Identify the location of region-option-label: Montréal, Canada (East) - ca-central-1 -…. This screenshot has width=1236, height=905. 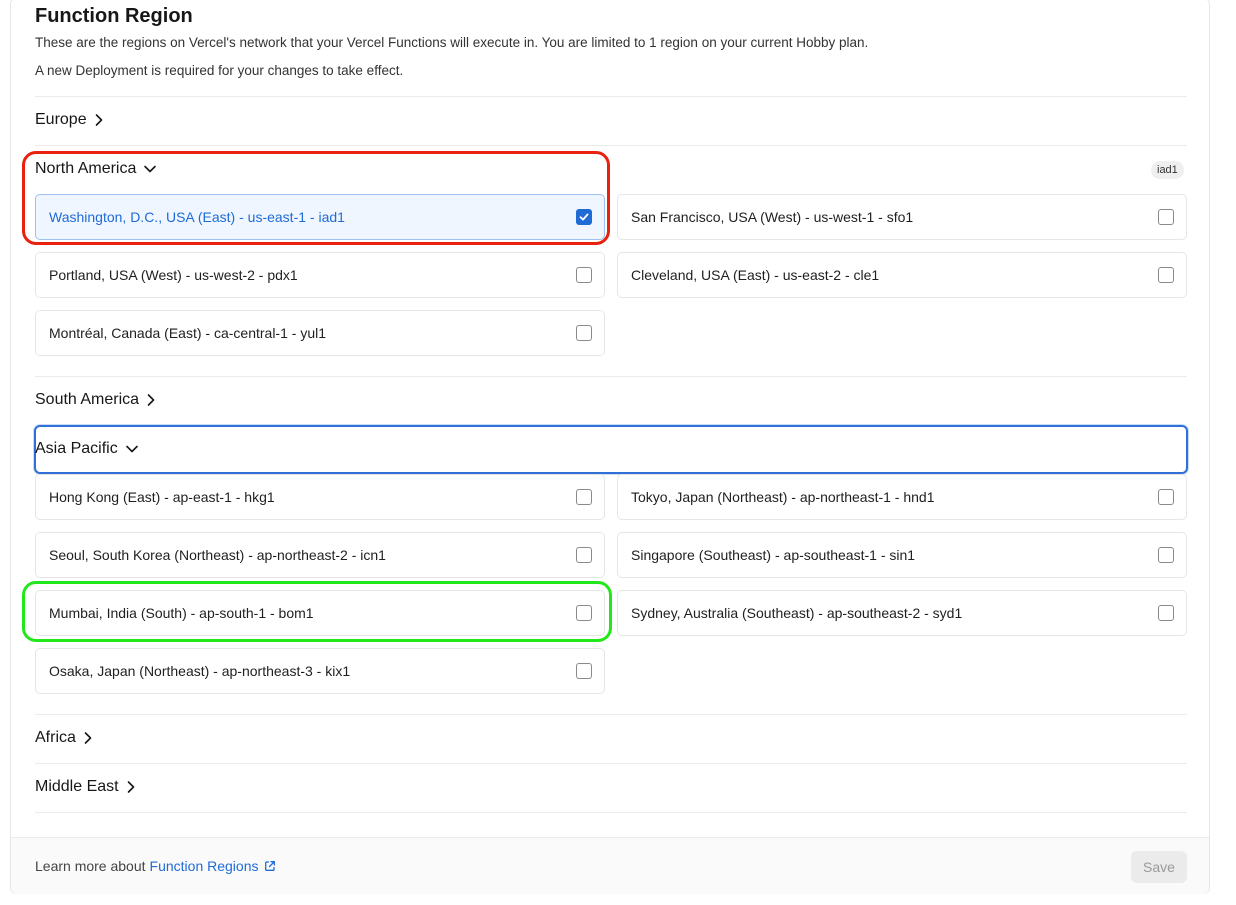
(187, 333).